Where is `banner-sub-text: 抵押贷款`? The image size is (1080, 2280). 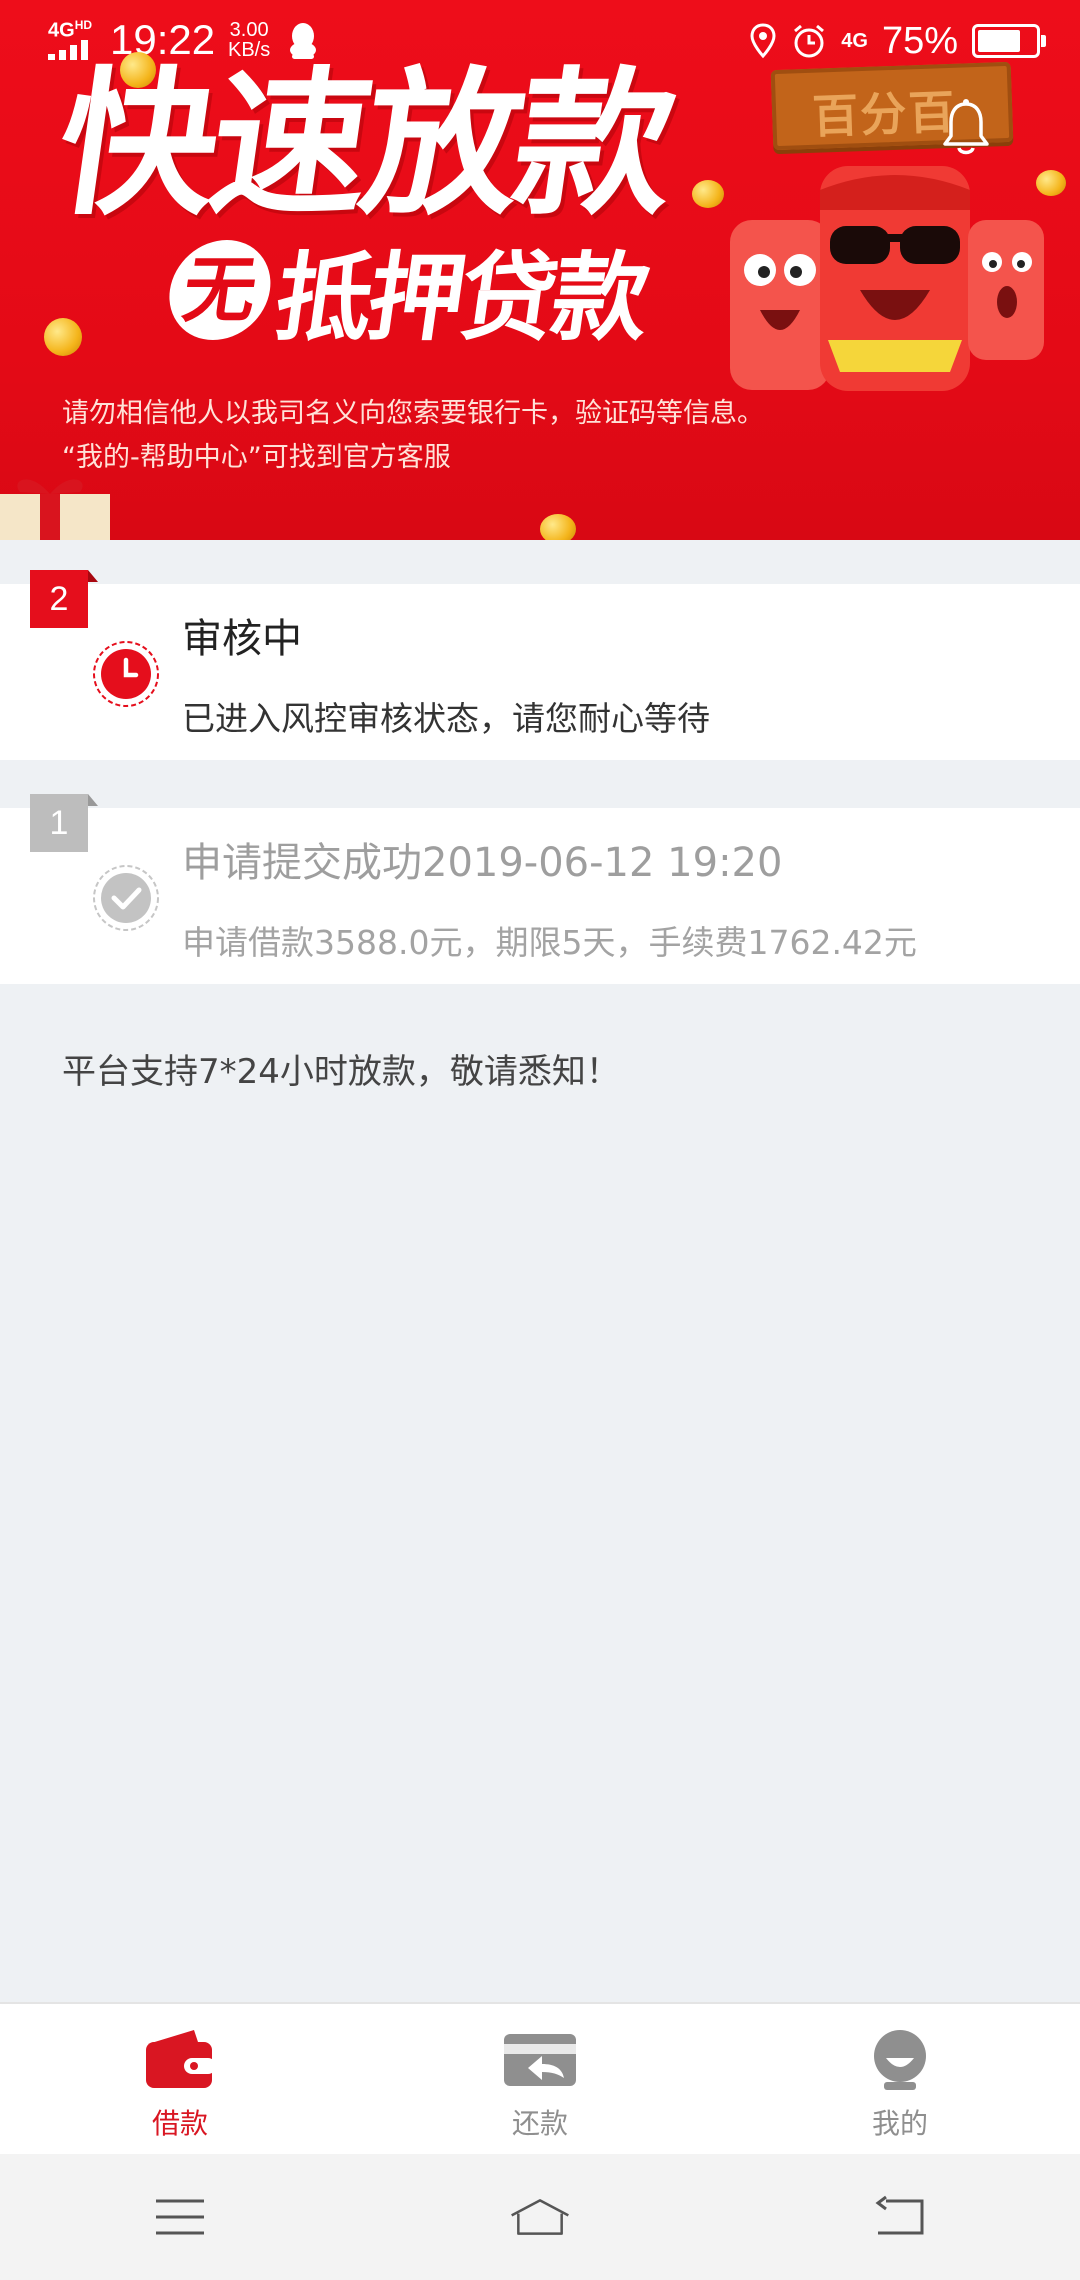 banner-sub-text: 抵押贷款 is located at coordinates (460, 298).